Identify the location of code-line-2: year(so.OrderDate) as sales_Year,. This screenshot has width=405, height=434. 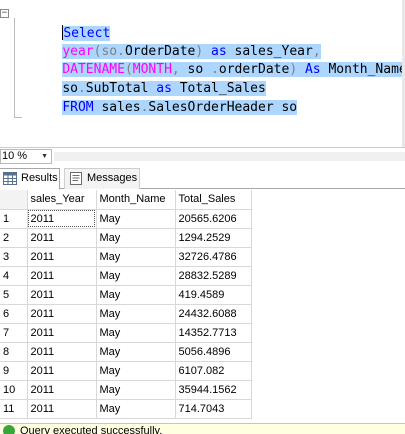
(176, 42).